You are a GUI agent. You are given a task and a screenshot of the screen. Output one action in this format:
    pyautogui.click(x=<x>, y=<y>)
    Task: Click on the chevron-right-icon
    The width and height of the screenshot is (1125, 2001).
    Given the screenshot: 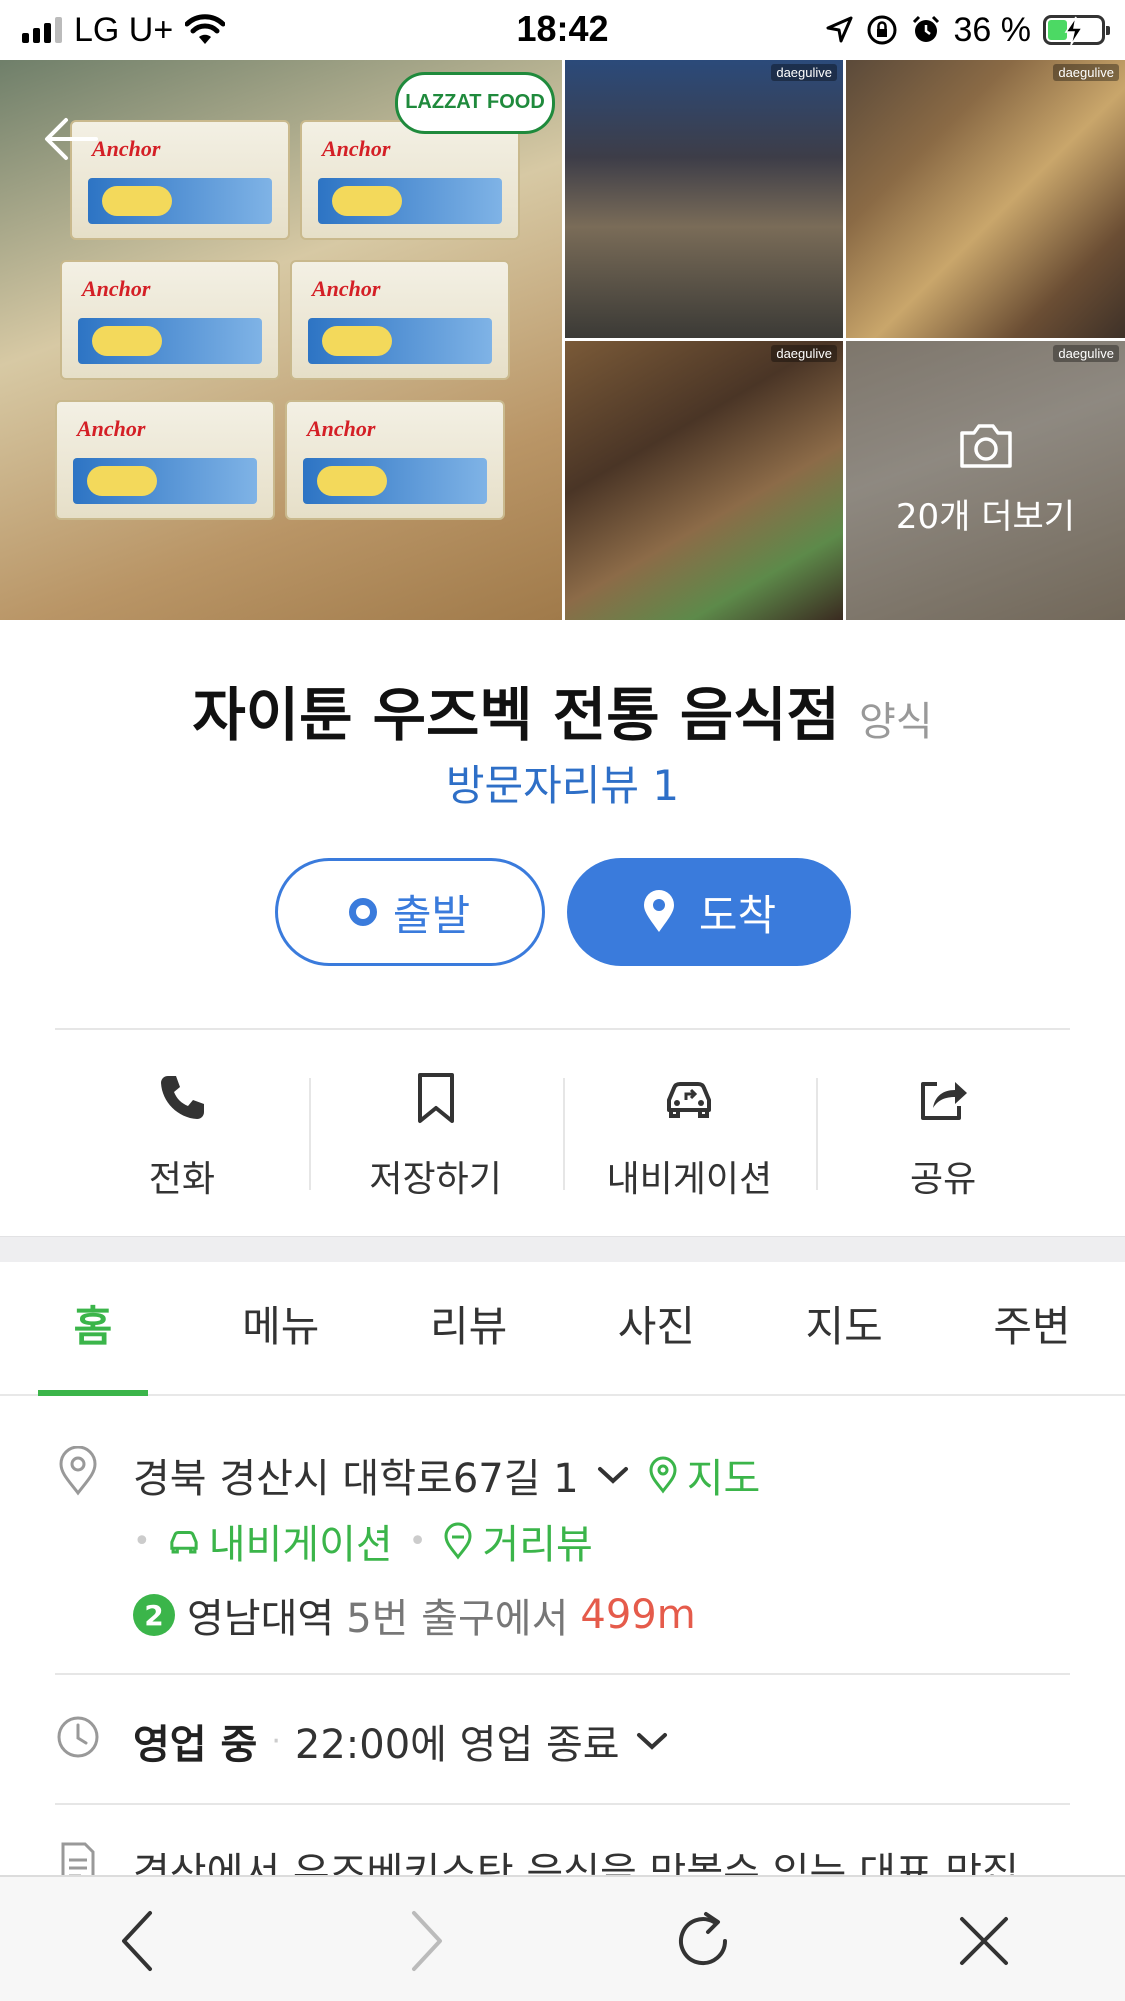 What is the action you would take?
    pyautogui.click(x=427, y=1941)
    